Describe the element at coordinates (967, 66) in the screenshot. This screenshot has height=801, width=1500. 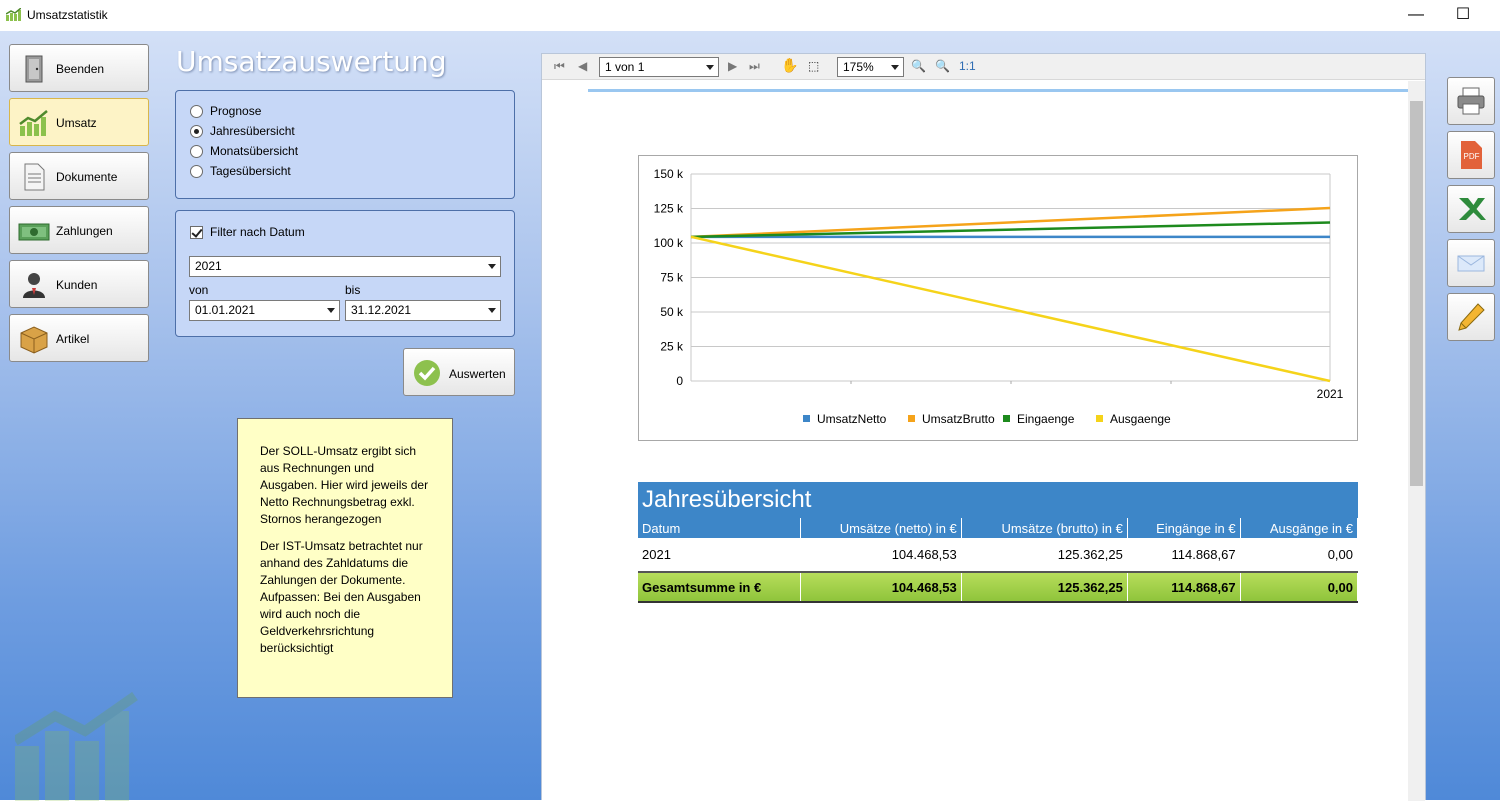
I see `actual-size-button: 1:1` at that location.